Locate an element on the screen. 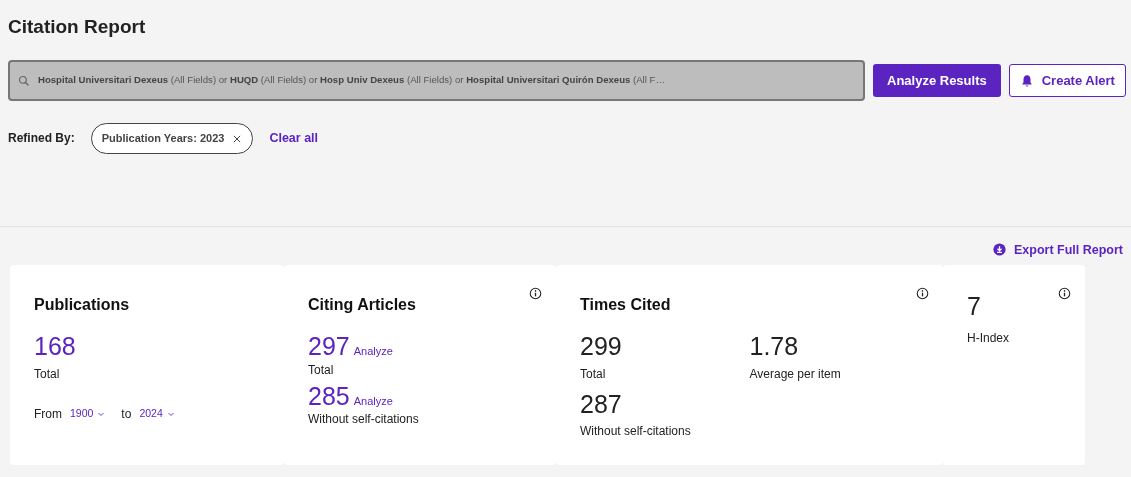 This screenshot has width=1131, height=477. to-label: to is located at coordinates (126, 414).